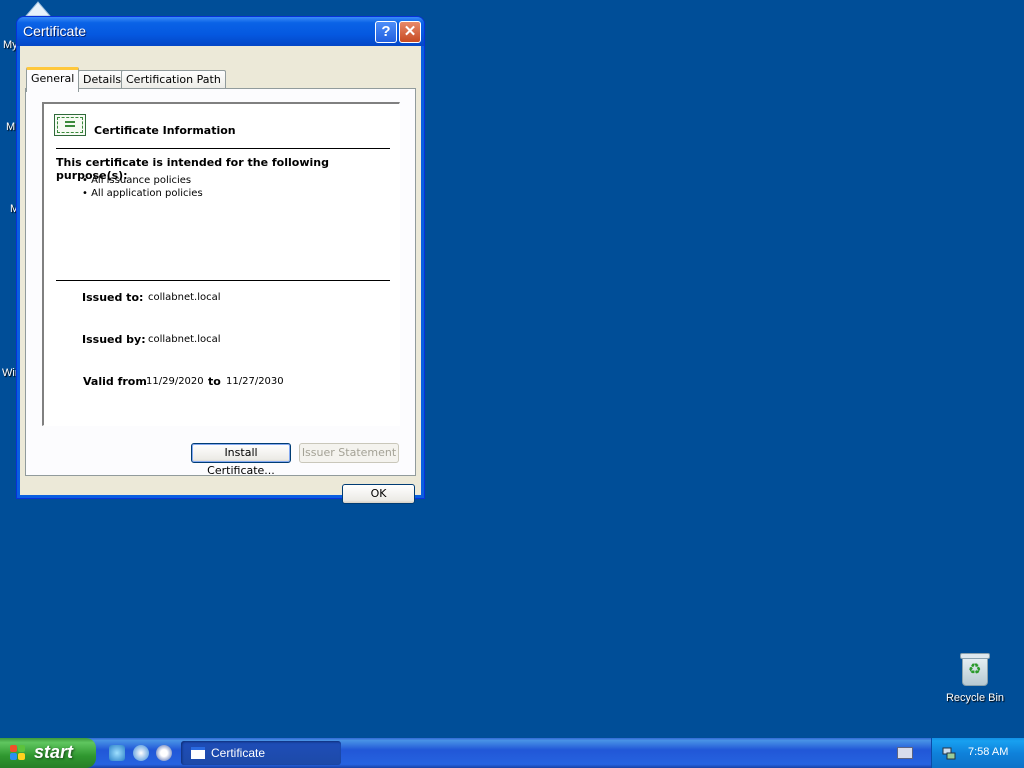 Image resolution: width=1024 pixels, height=768 pixels. Describe the element at coordinates (975, 669) in the screenshot. I see `recycle-bin-icon: ♻` at that location.